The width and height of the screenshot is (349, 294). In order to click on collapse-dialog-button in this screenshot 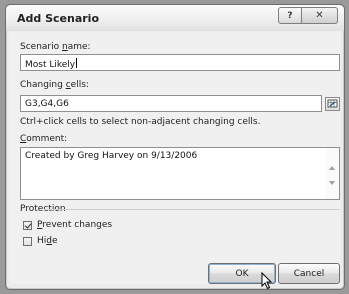, I will do `click(332, 104)`.